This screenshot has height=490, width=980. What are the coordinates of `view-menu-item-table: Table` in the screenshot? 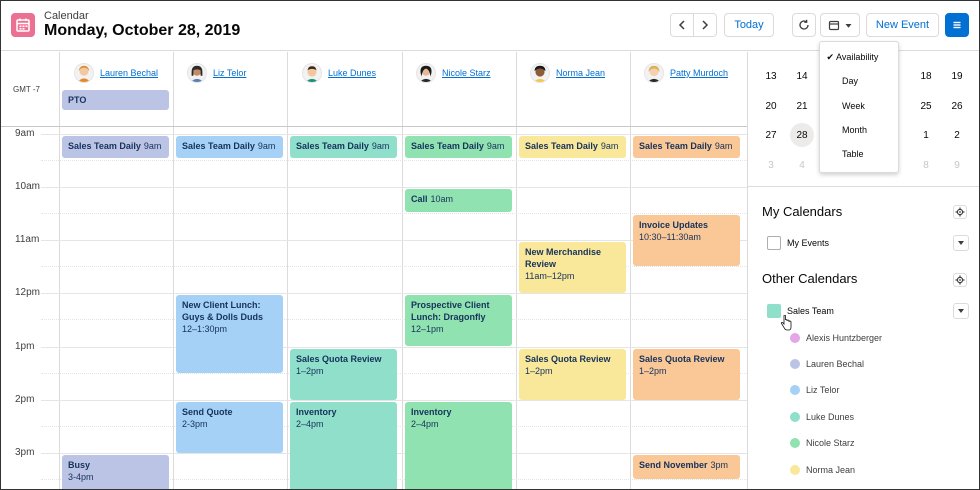 It's located at (859, 154).